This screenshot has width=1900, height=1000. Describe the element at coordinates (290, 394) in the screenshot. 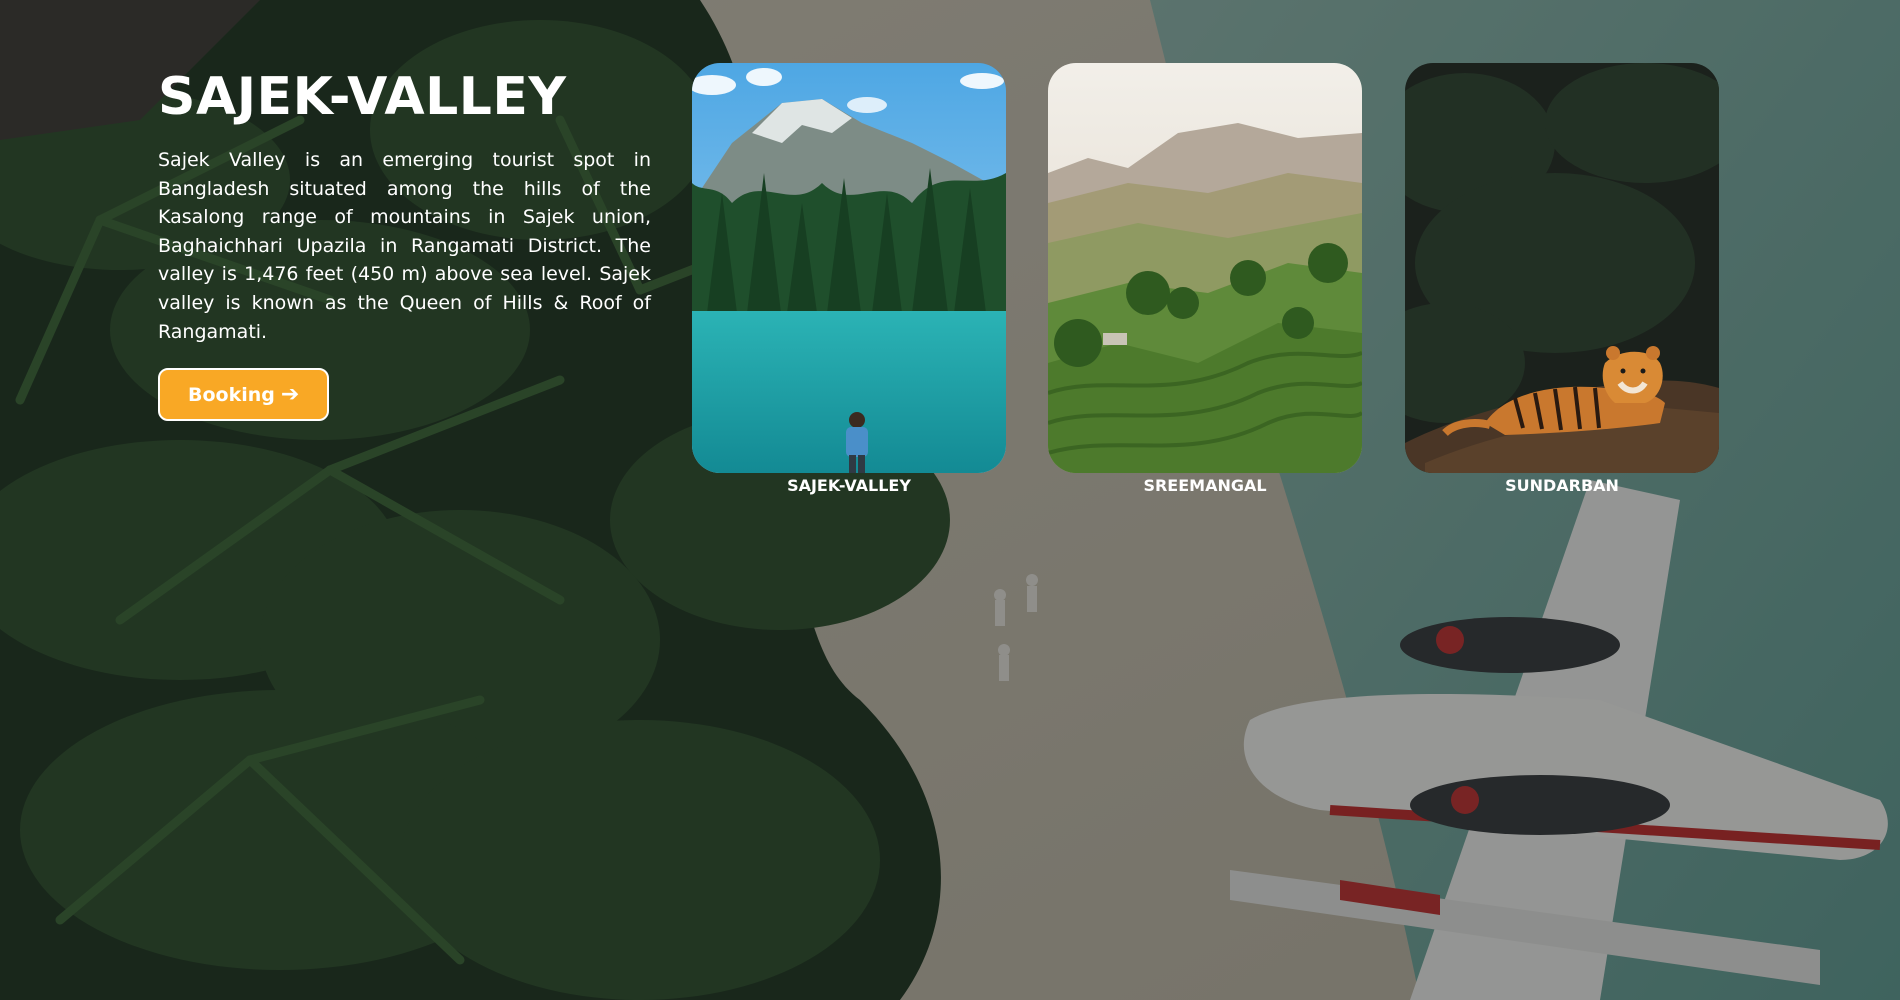

I see `arrow-right-icon: ➔` at that location.